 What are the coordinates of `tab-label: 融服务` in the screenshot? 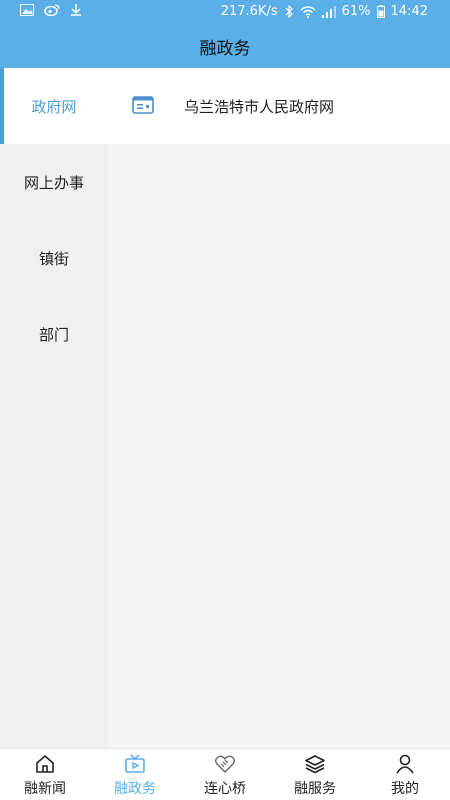 It's located at (315, 789).